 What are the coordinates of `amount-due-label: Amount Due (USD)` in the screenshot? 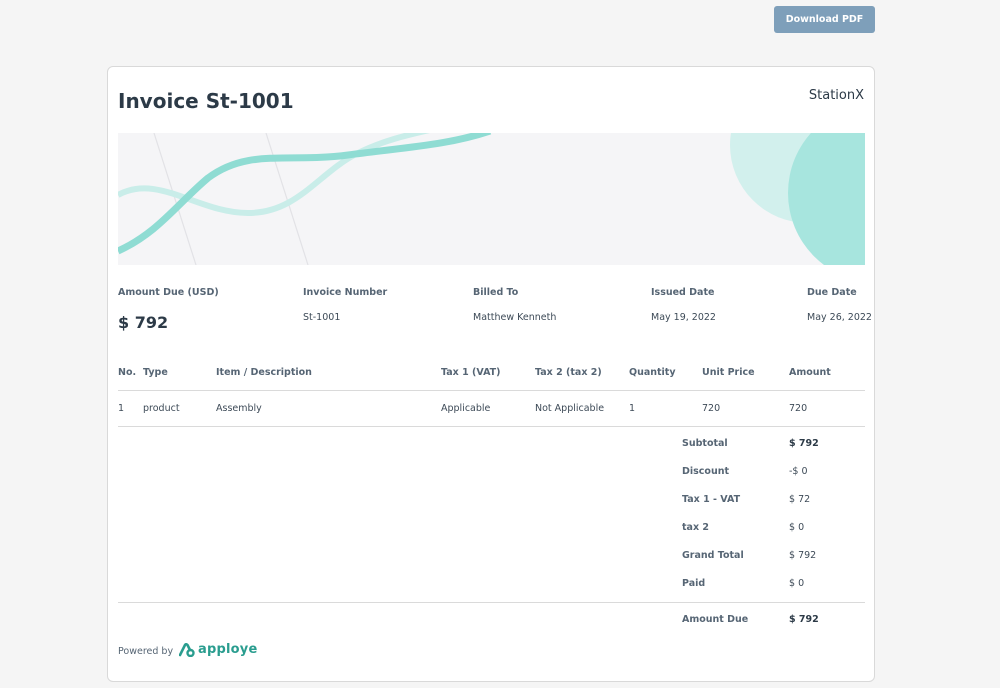 It's located at (168, 292).